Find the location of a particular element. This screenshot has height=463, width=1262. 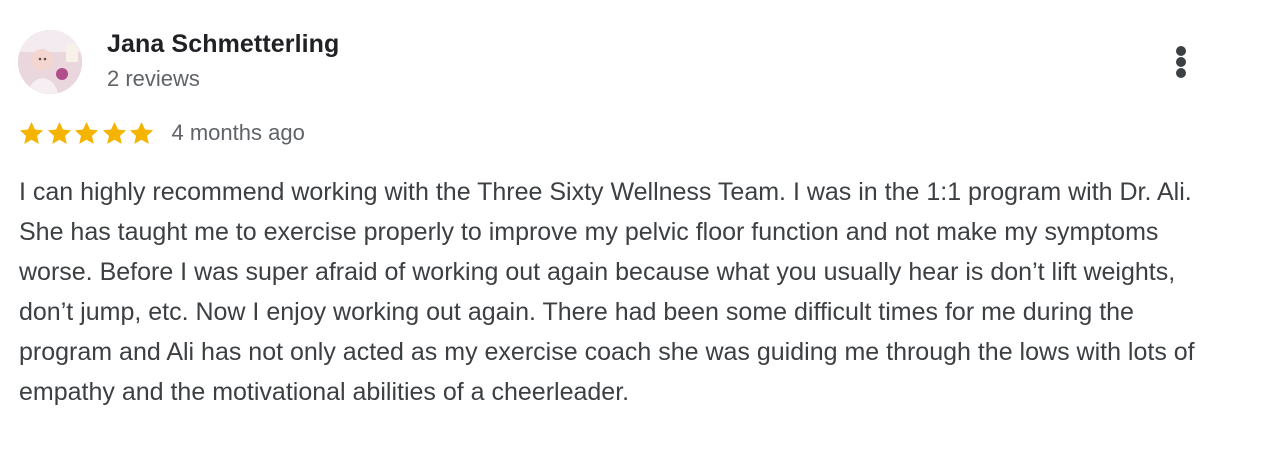

star-rating is located at coordinates (87, 133).